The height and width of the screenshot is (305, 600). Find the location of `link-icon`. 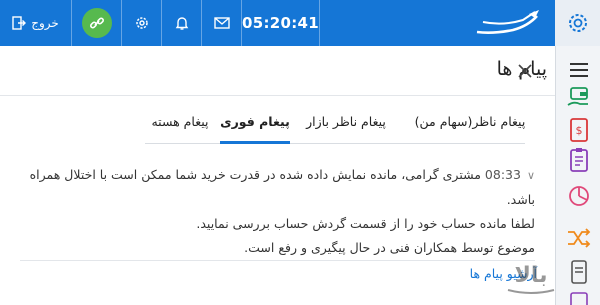

link-icon is located at coordinates (96, 23).